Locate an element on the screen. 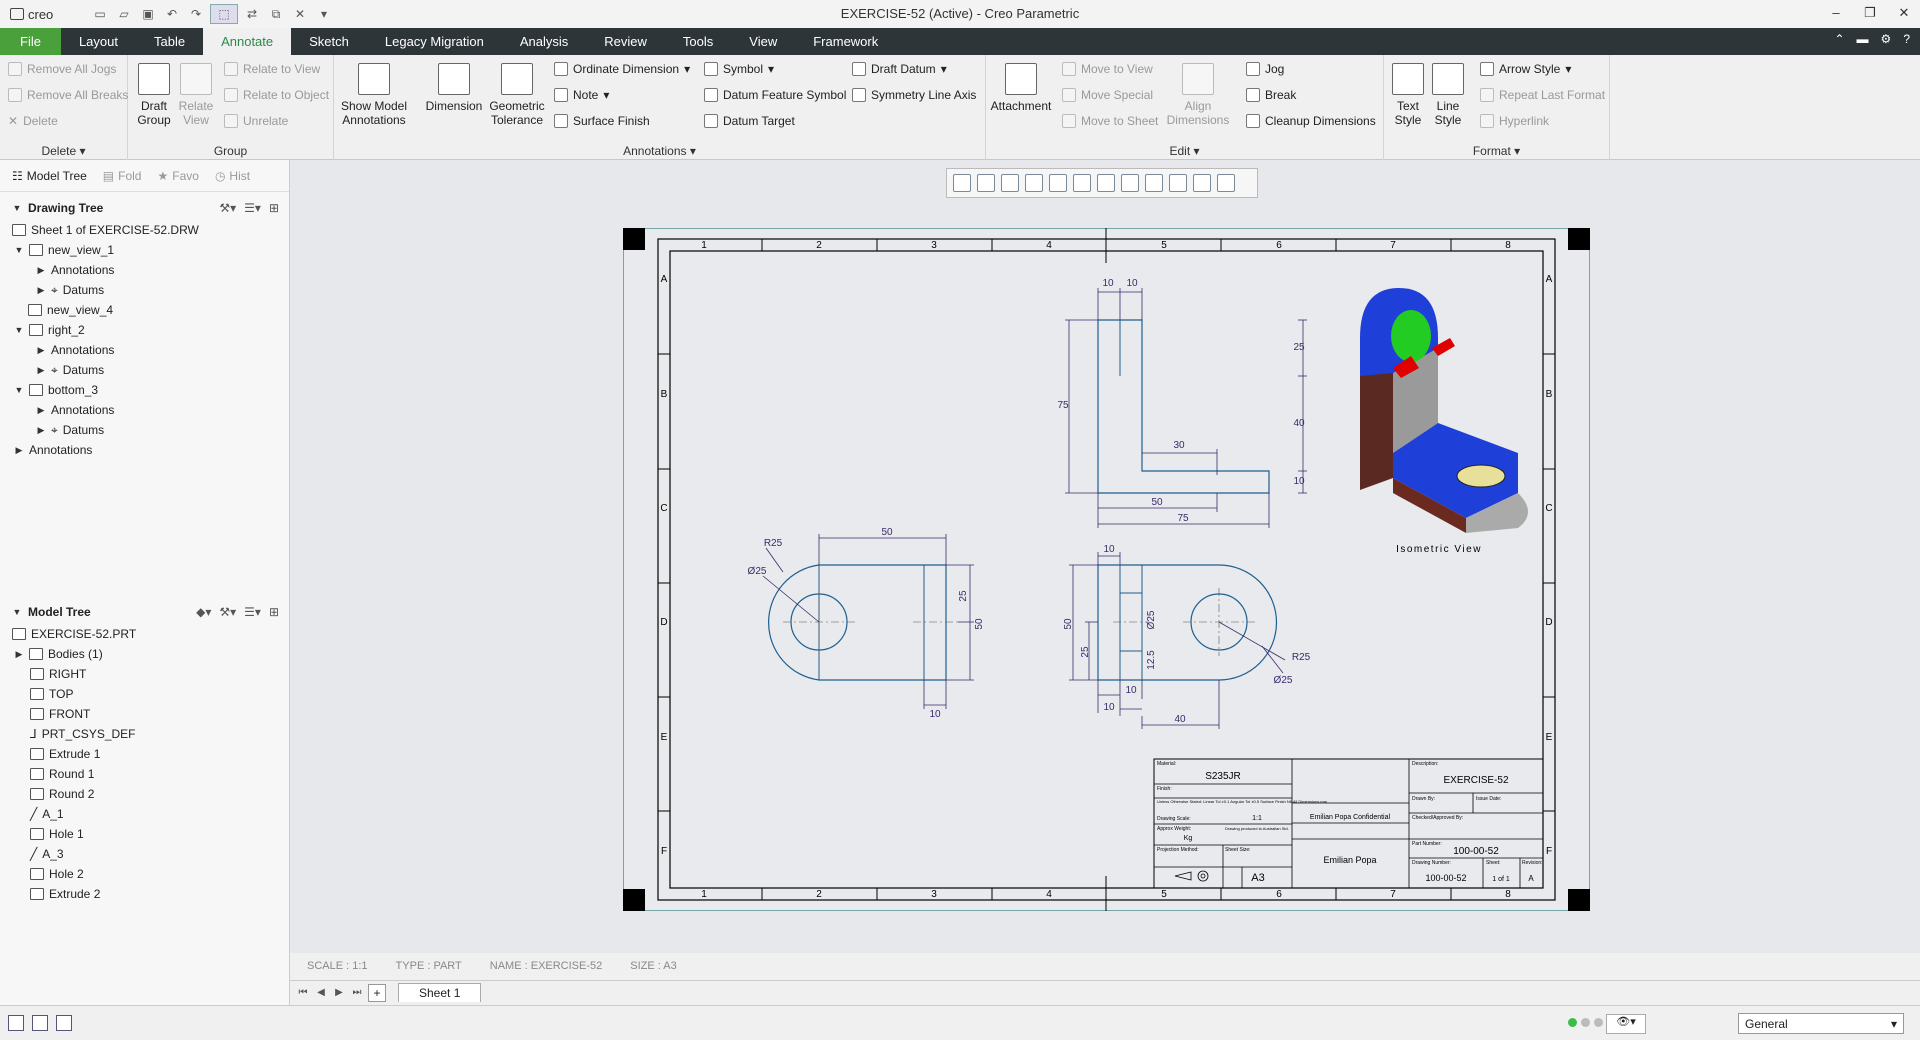 The width and height of the screenshot is (1920, 1040). windows-icon: ⧉ is located at coordinates (276, 14).